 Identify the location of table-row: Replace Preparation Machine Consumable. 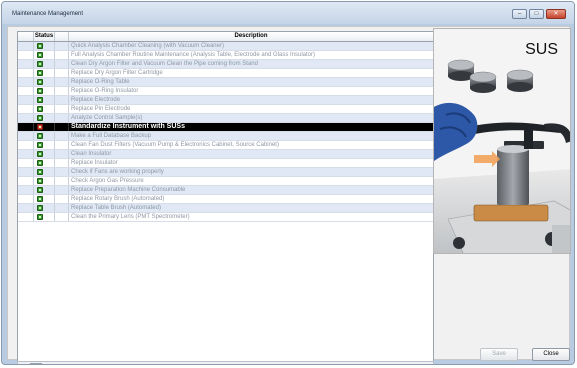
(225, 190).